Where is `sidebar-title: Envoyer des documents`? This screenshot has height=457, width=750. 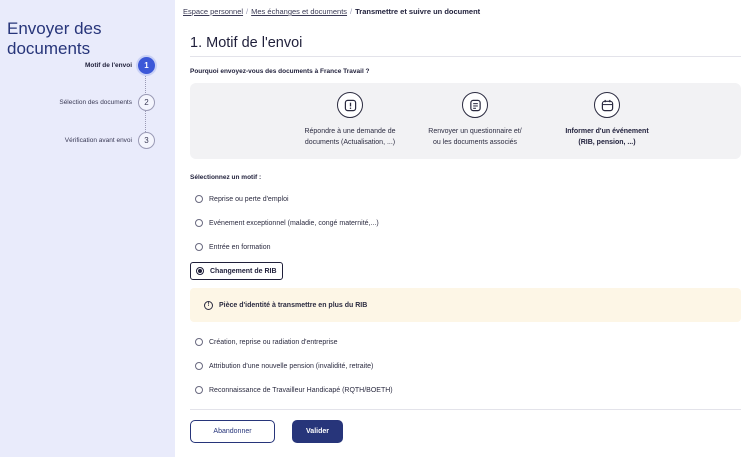
sidebar-title: Envoyer des documents is located at coordinates (54, 38).